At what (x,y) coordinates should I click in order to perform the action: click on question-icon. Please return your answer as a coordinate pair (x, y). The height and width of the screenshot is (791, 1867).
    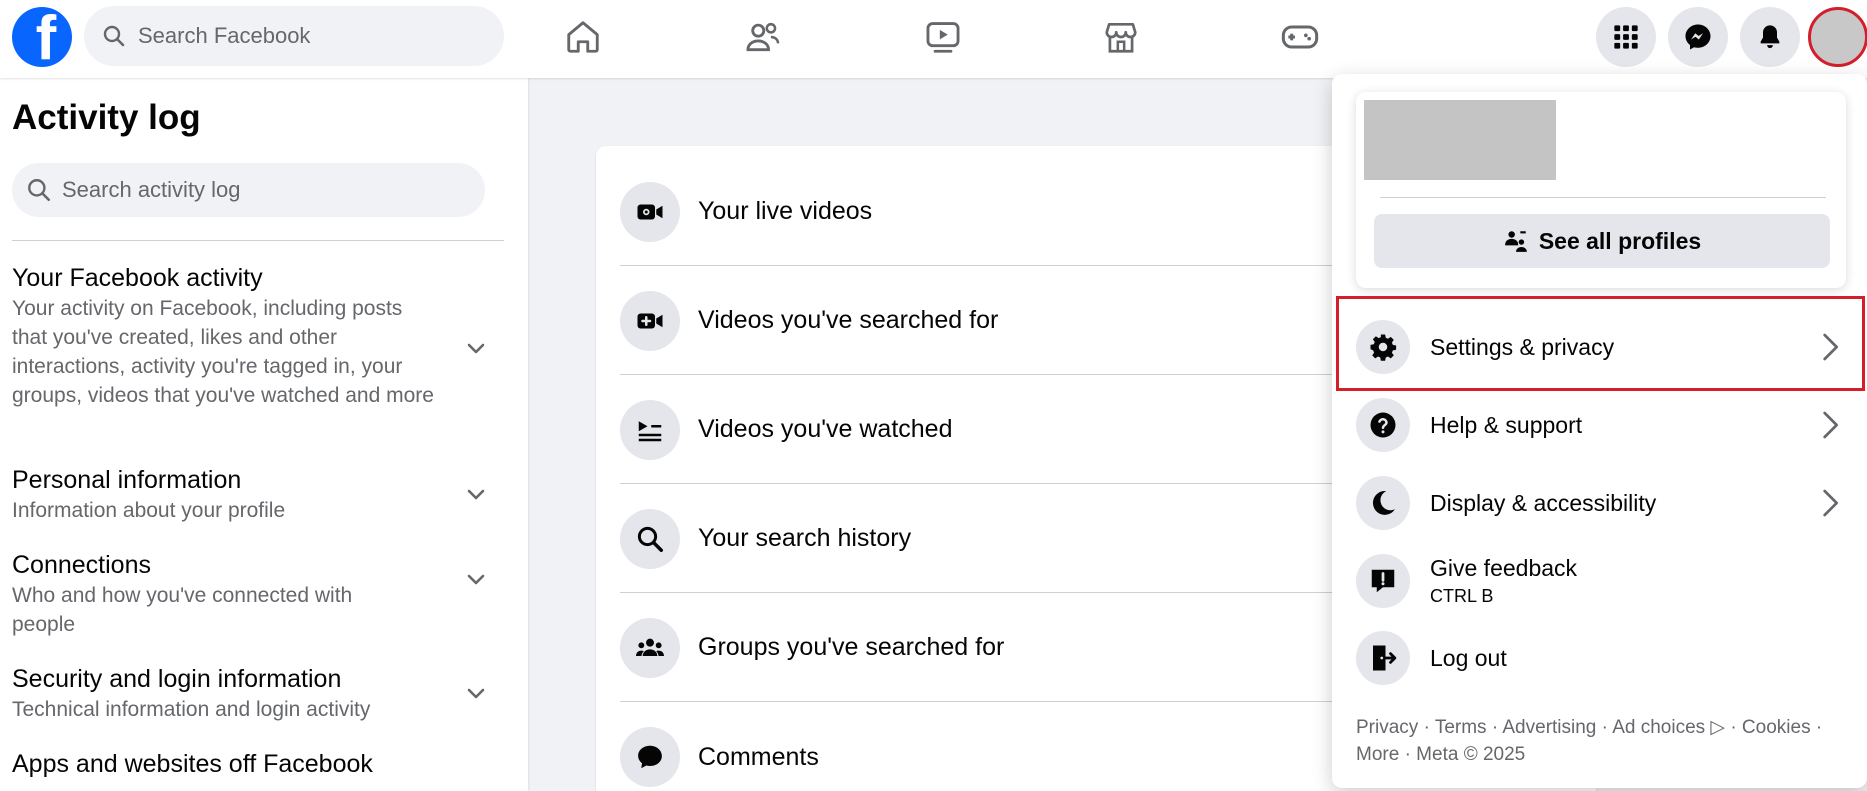
    Looking at the image, I should click on (1383, 425).